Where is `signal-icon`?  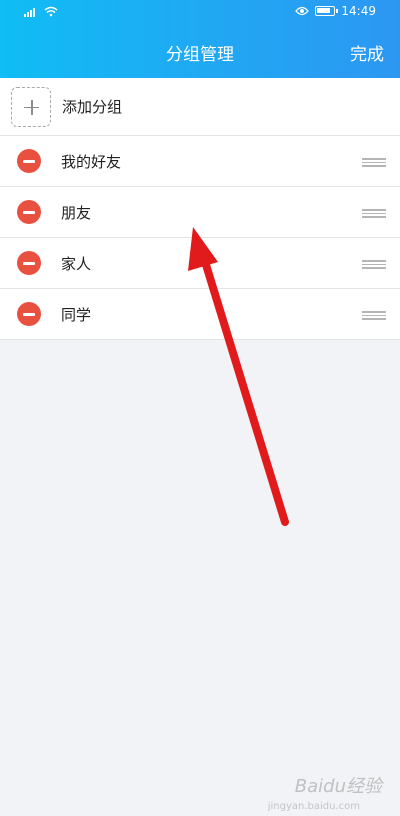
signal-icon is located at coordinates (29, 12).